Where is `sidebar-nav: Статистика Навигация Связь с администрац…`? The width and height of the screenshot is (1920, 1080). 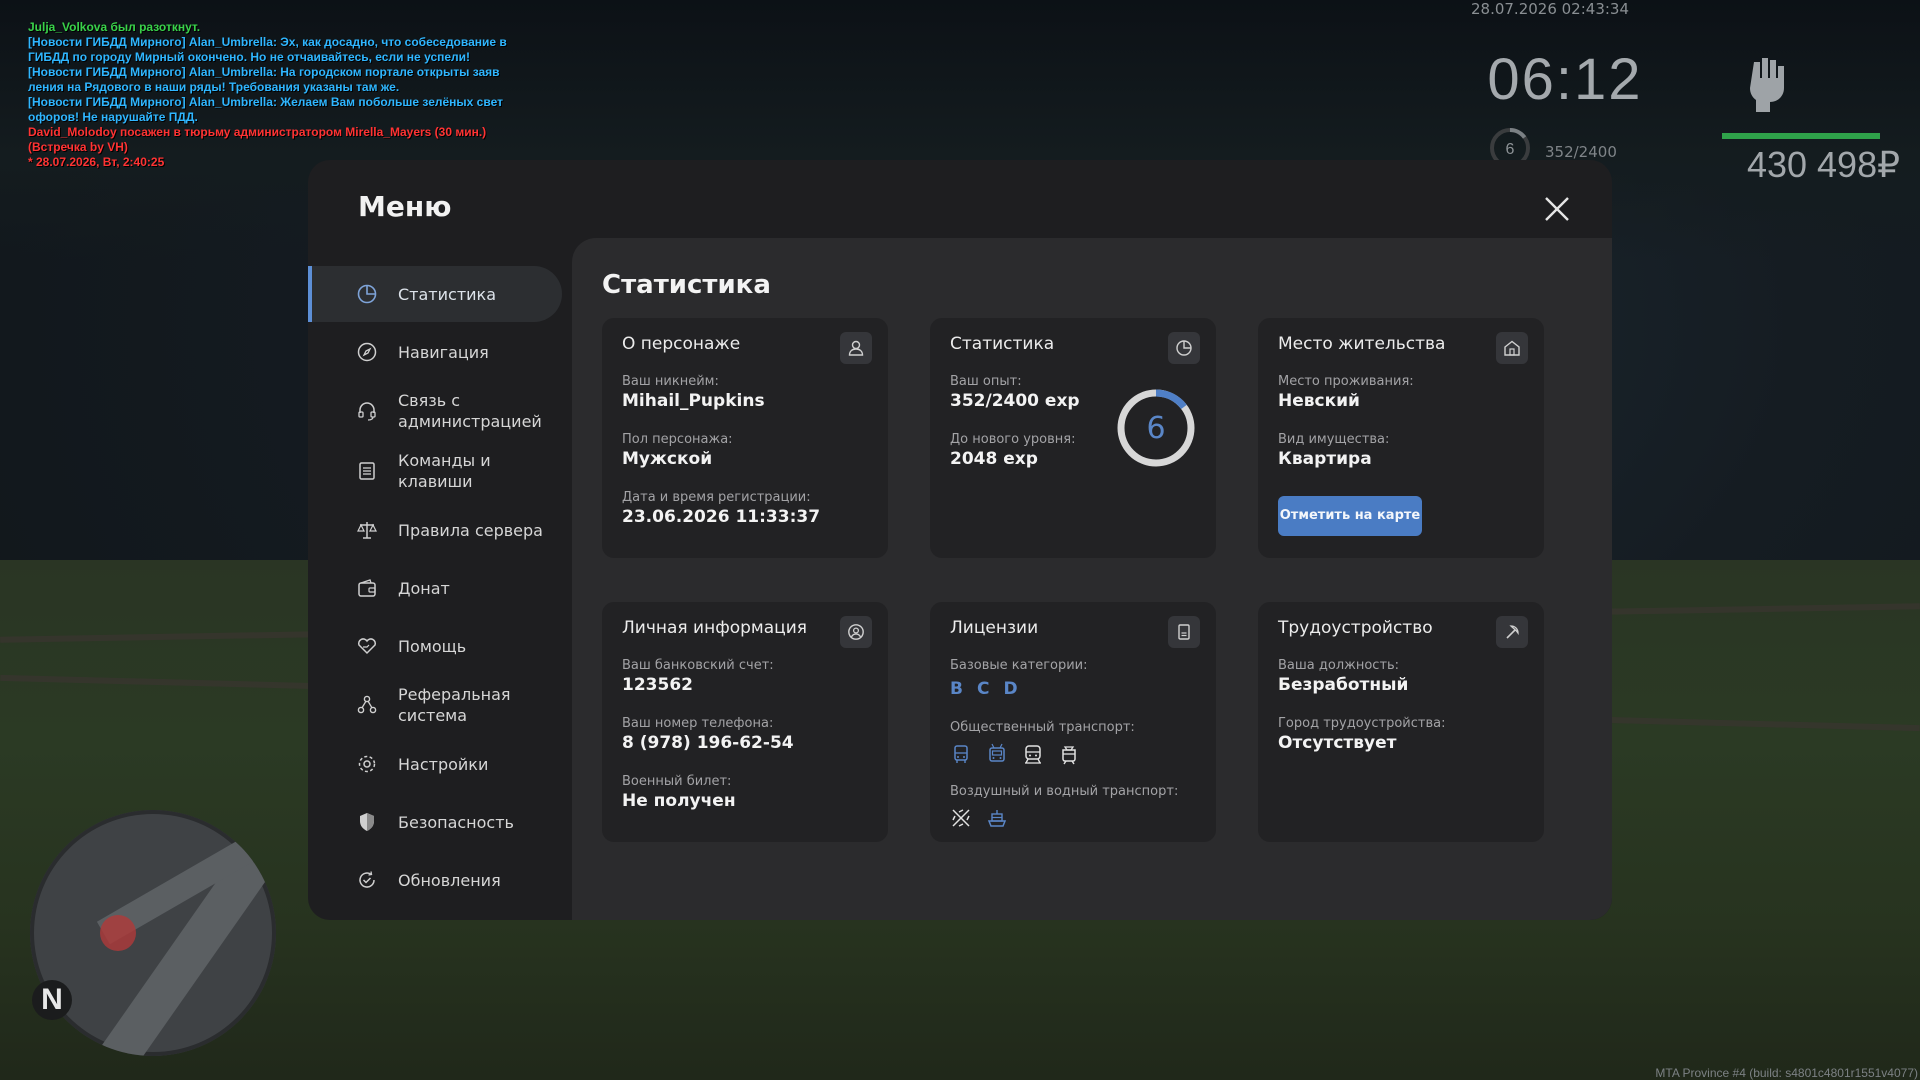
sidebar-nav: Статистика Навигация Связь с администрац… is located at coordinates (435, 588).